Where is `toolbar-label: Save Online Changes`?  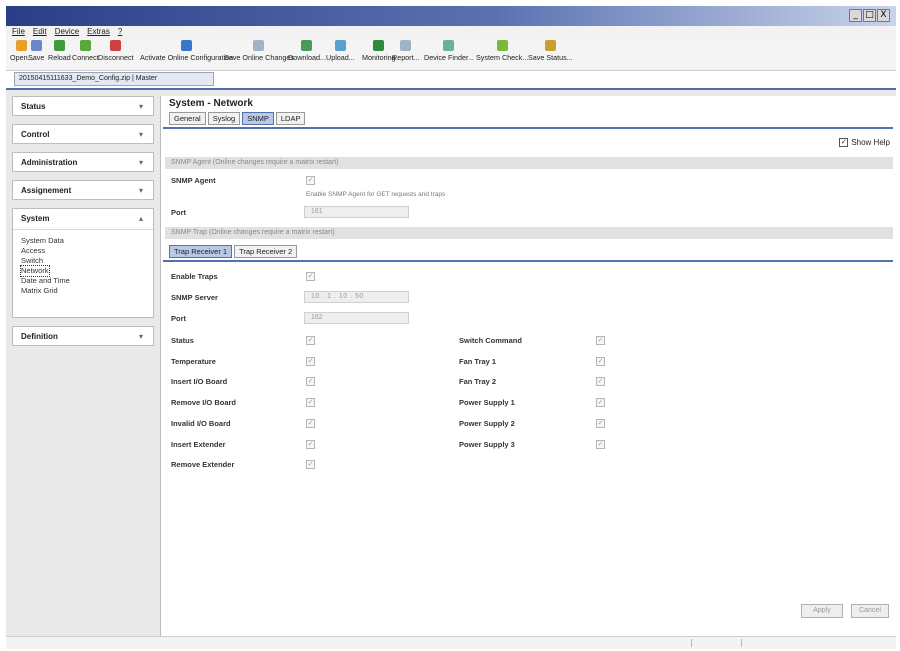
toolbar-label: Save Online Changes is located at coordinates (259, 57).